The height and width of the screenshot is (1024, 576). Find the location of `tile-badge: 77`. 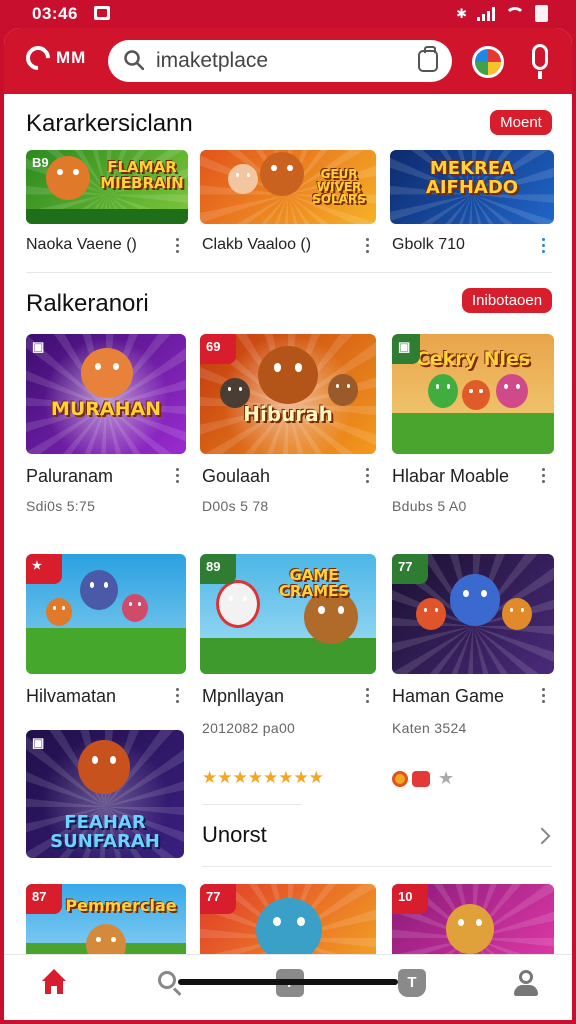

tile-badge: 77 is located at coordinates (410, 569).